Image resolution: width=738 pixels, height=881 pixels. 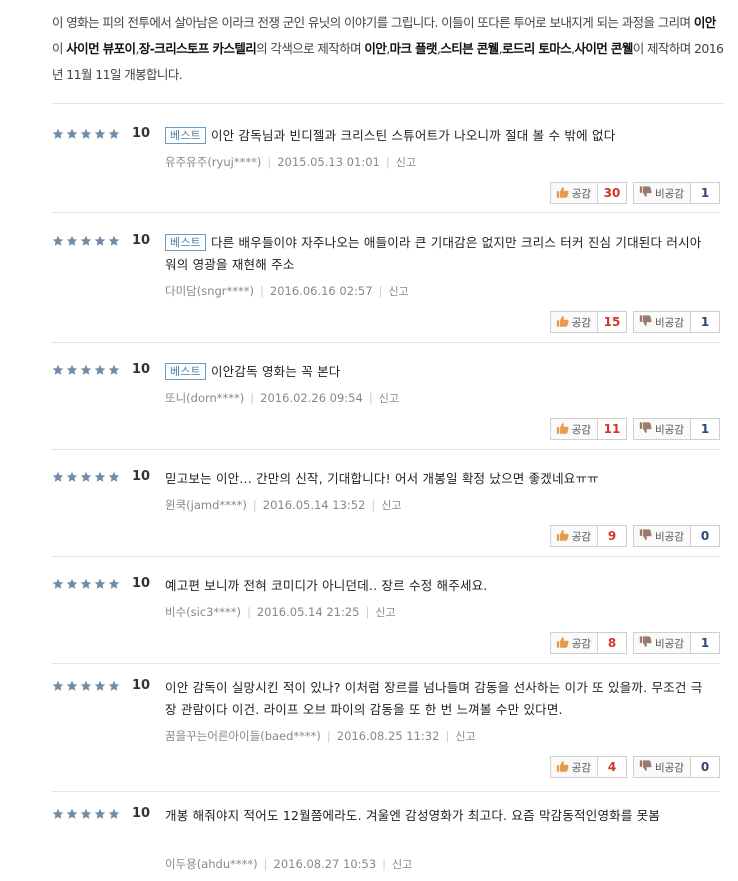 What do you see at coordinates (290, 162) in the screenshot?
I see `review-meta: 유주유주(ryuj****) | 2015.05.13 01:01 | 신고` at bounding box center [290, 162].